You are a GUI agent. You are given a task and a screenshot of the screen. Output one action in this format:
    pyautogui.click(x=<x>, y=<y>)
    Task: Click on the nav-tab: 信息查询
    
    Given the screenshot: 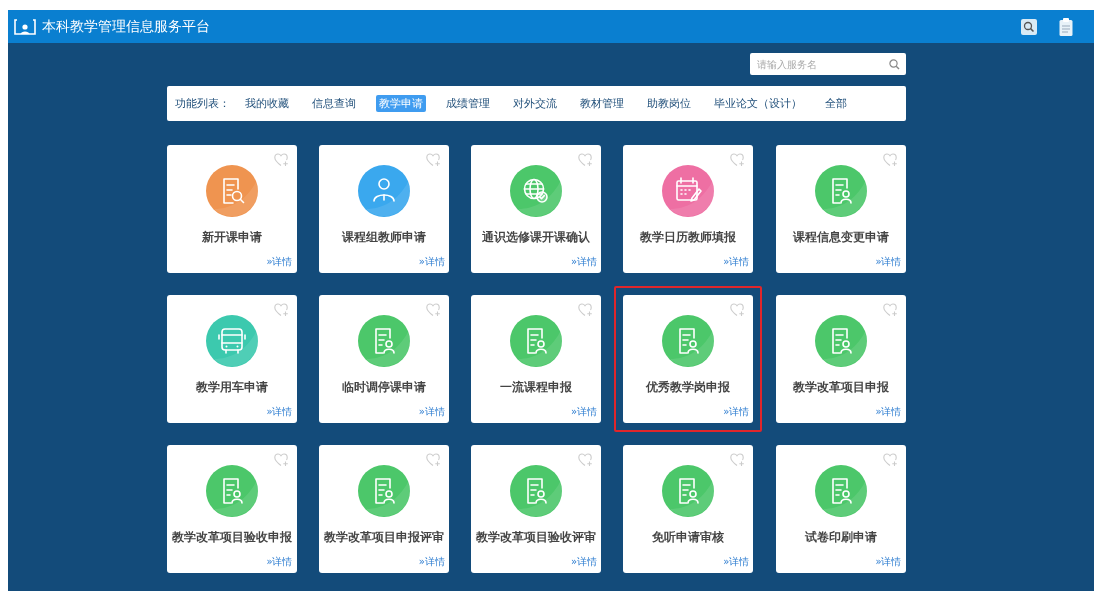 What is the action you would take?
    pyautogui.click(x=333, y=103)
    